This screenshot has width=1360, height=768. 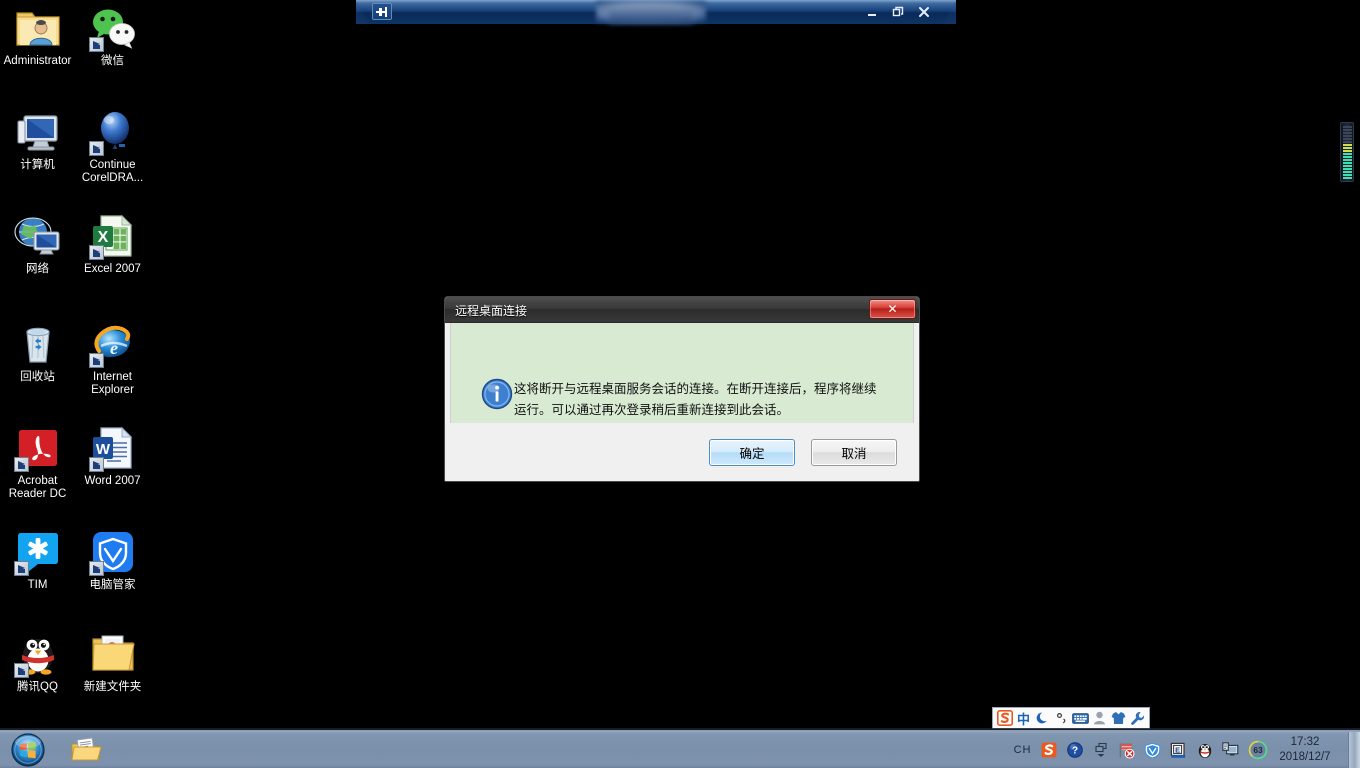 What do you see at coordinates (1137, 718) in the screenshot?
I see `wrench-icon` at bounding box center [1137, 718].